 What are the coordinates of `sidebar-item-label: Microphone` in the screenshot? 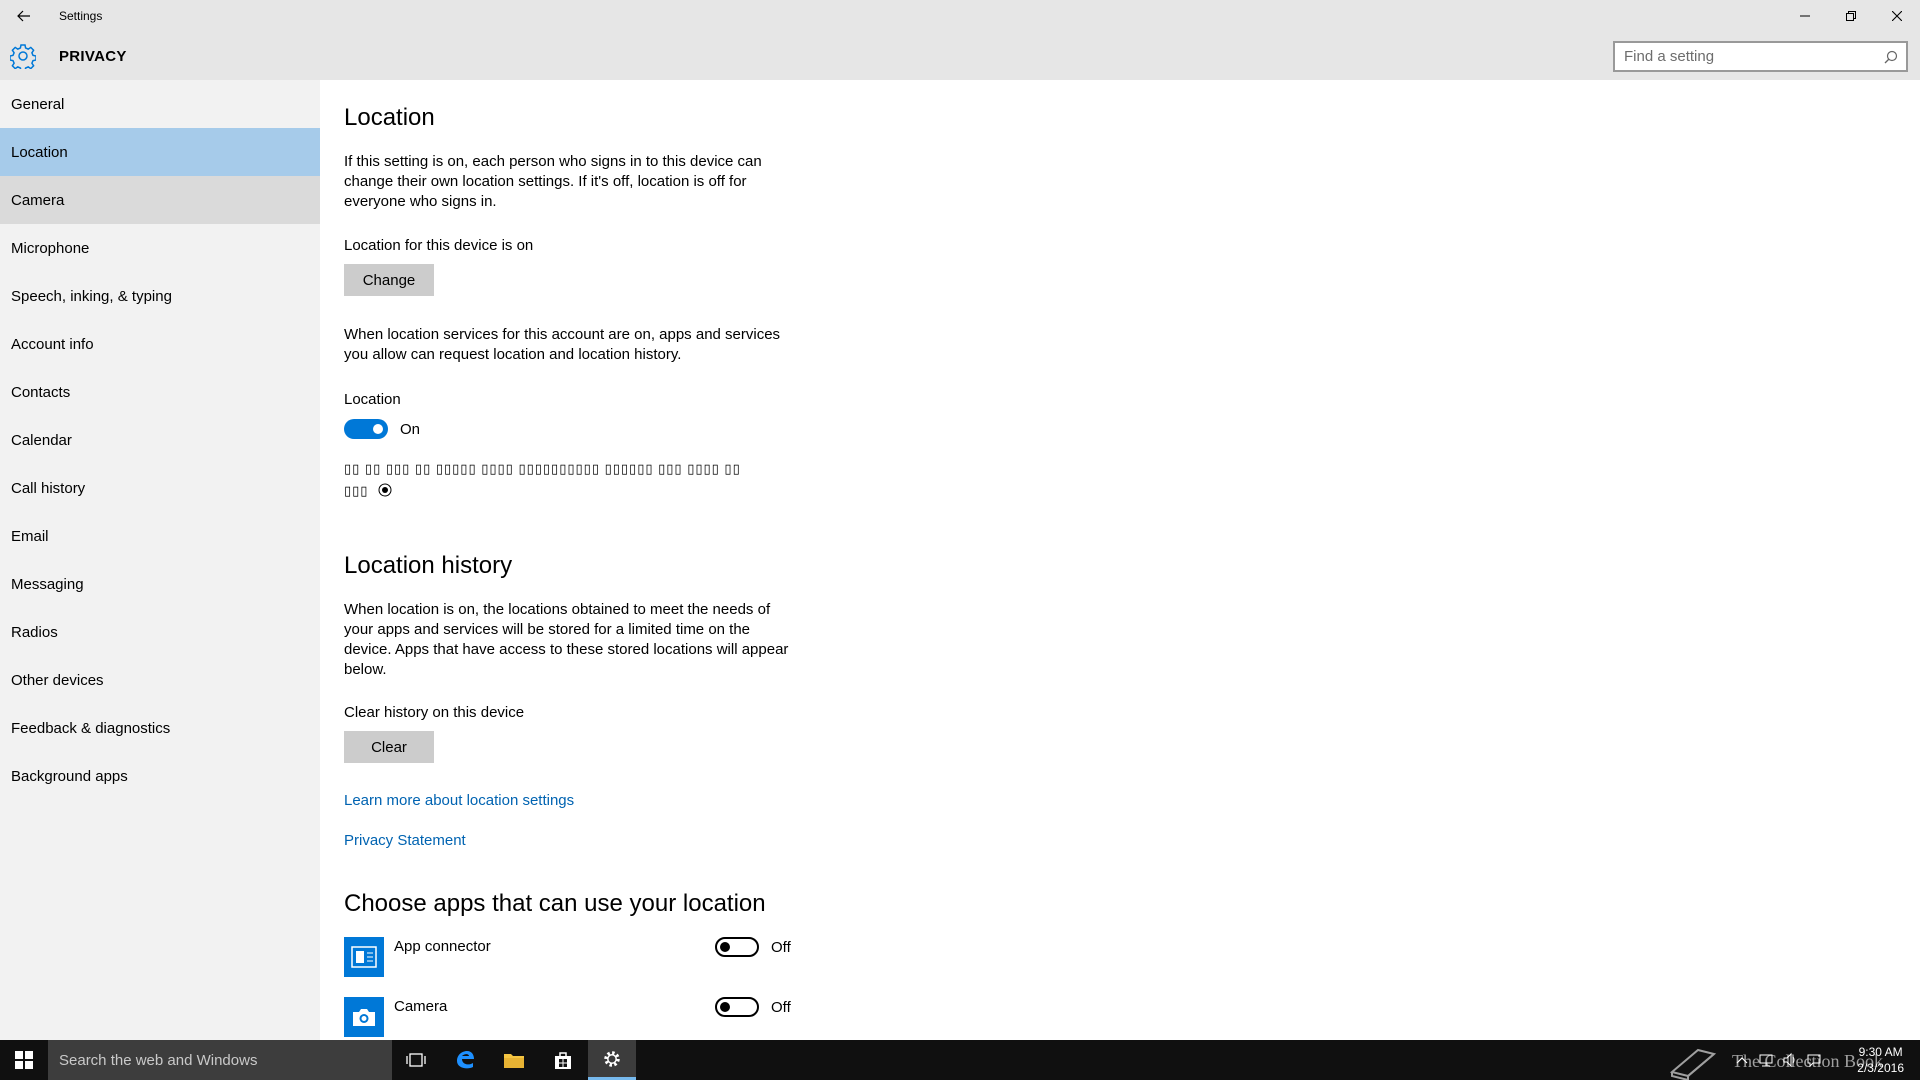 It's located at (50, 248).